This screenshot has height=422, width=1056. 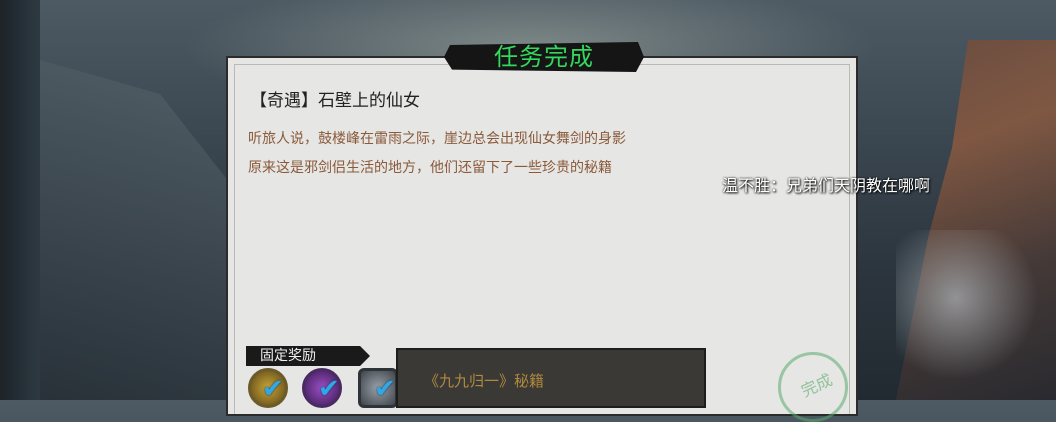 What do you see at coordinates (20, 200) in the screenshot?
I see `background-shade` at bounding box center [20, 200].